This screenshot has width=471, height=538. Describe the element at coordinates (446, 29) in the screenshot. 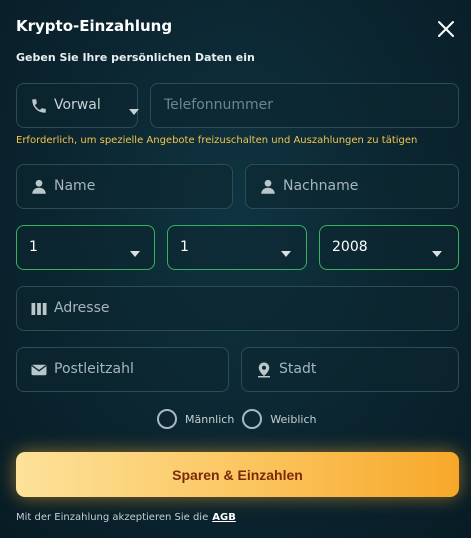

I see `close-icon` at that location.